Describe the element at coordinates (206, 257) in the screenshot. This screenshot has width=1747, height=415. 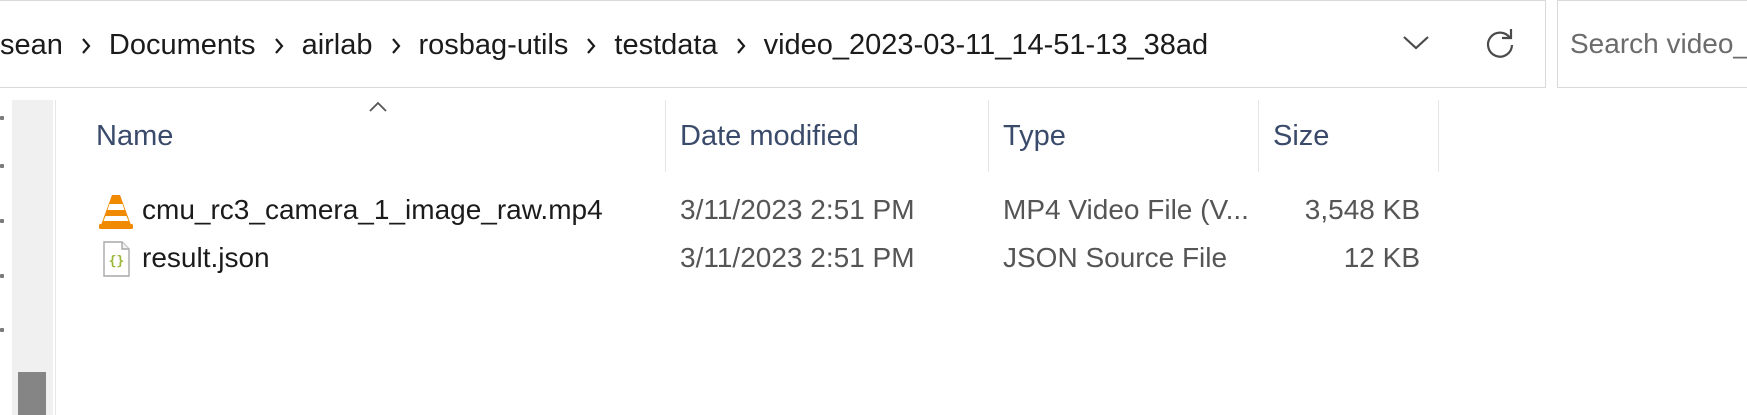
I see `file-name: result.json` at that location.